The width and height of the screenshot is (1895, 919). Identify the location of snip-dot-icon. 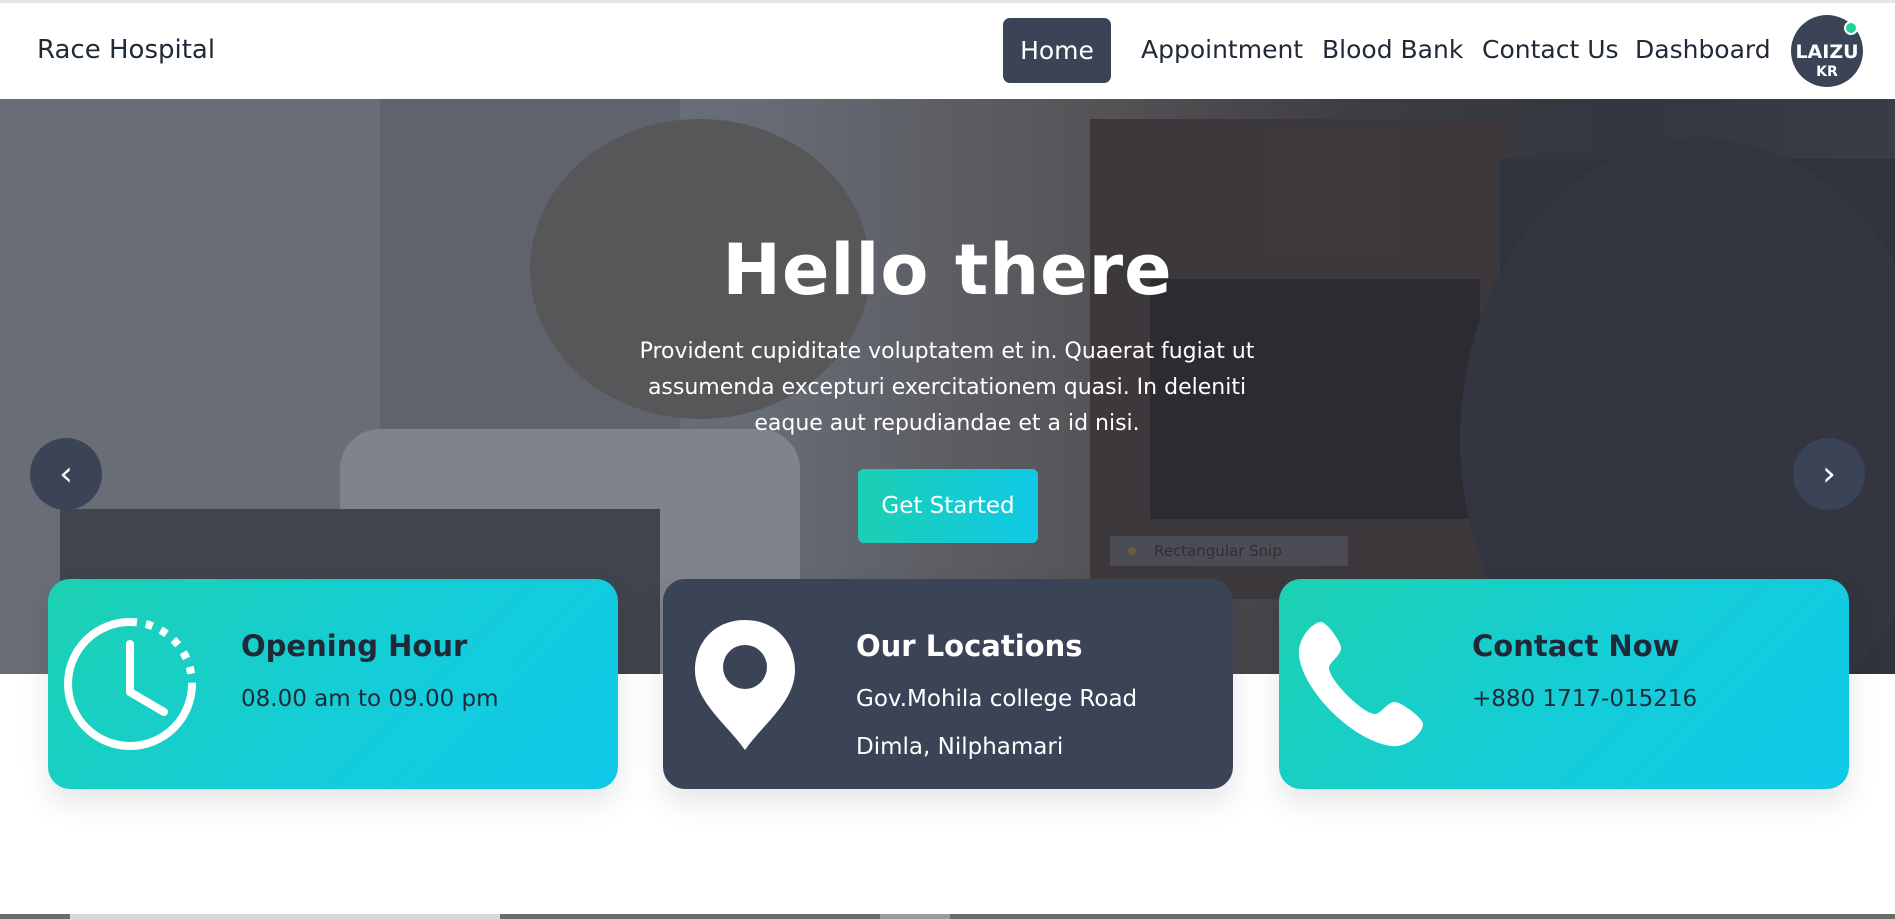
(1132, 551).